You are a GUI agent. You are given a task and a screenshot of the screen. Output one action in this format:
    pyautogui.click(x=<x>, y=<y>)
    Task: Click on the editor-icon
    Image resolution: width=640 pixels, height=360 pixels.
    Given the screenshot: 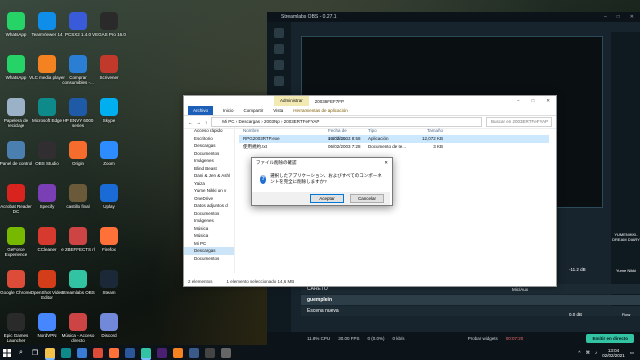 What is the action you would take?
    pyautogui.click(x=279, y=33)
    